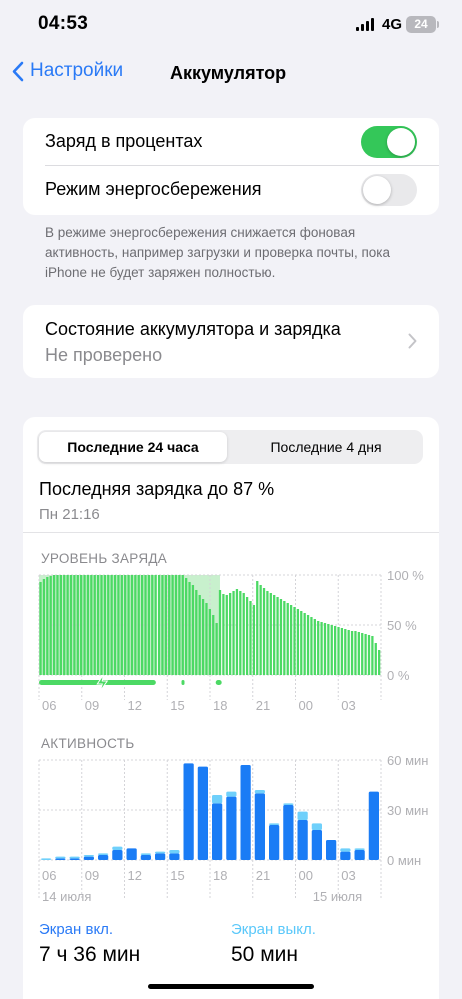 This screenshot has height=999, width=462. I want to click on tab-last-24-hours: Последние 24 часа, so click(133, 447).